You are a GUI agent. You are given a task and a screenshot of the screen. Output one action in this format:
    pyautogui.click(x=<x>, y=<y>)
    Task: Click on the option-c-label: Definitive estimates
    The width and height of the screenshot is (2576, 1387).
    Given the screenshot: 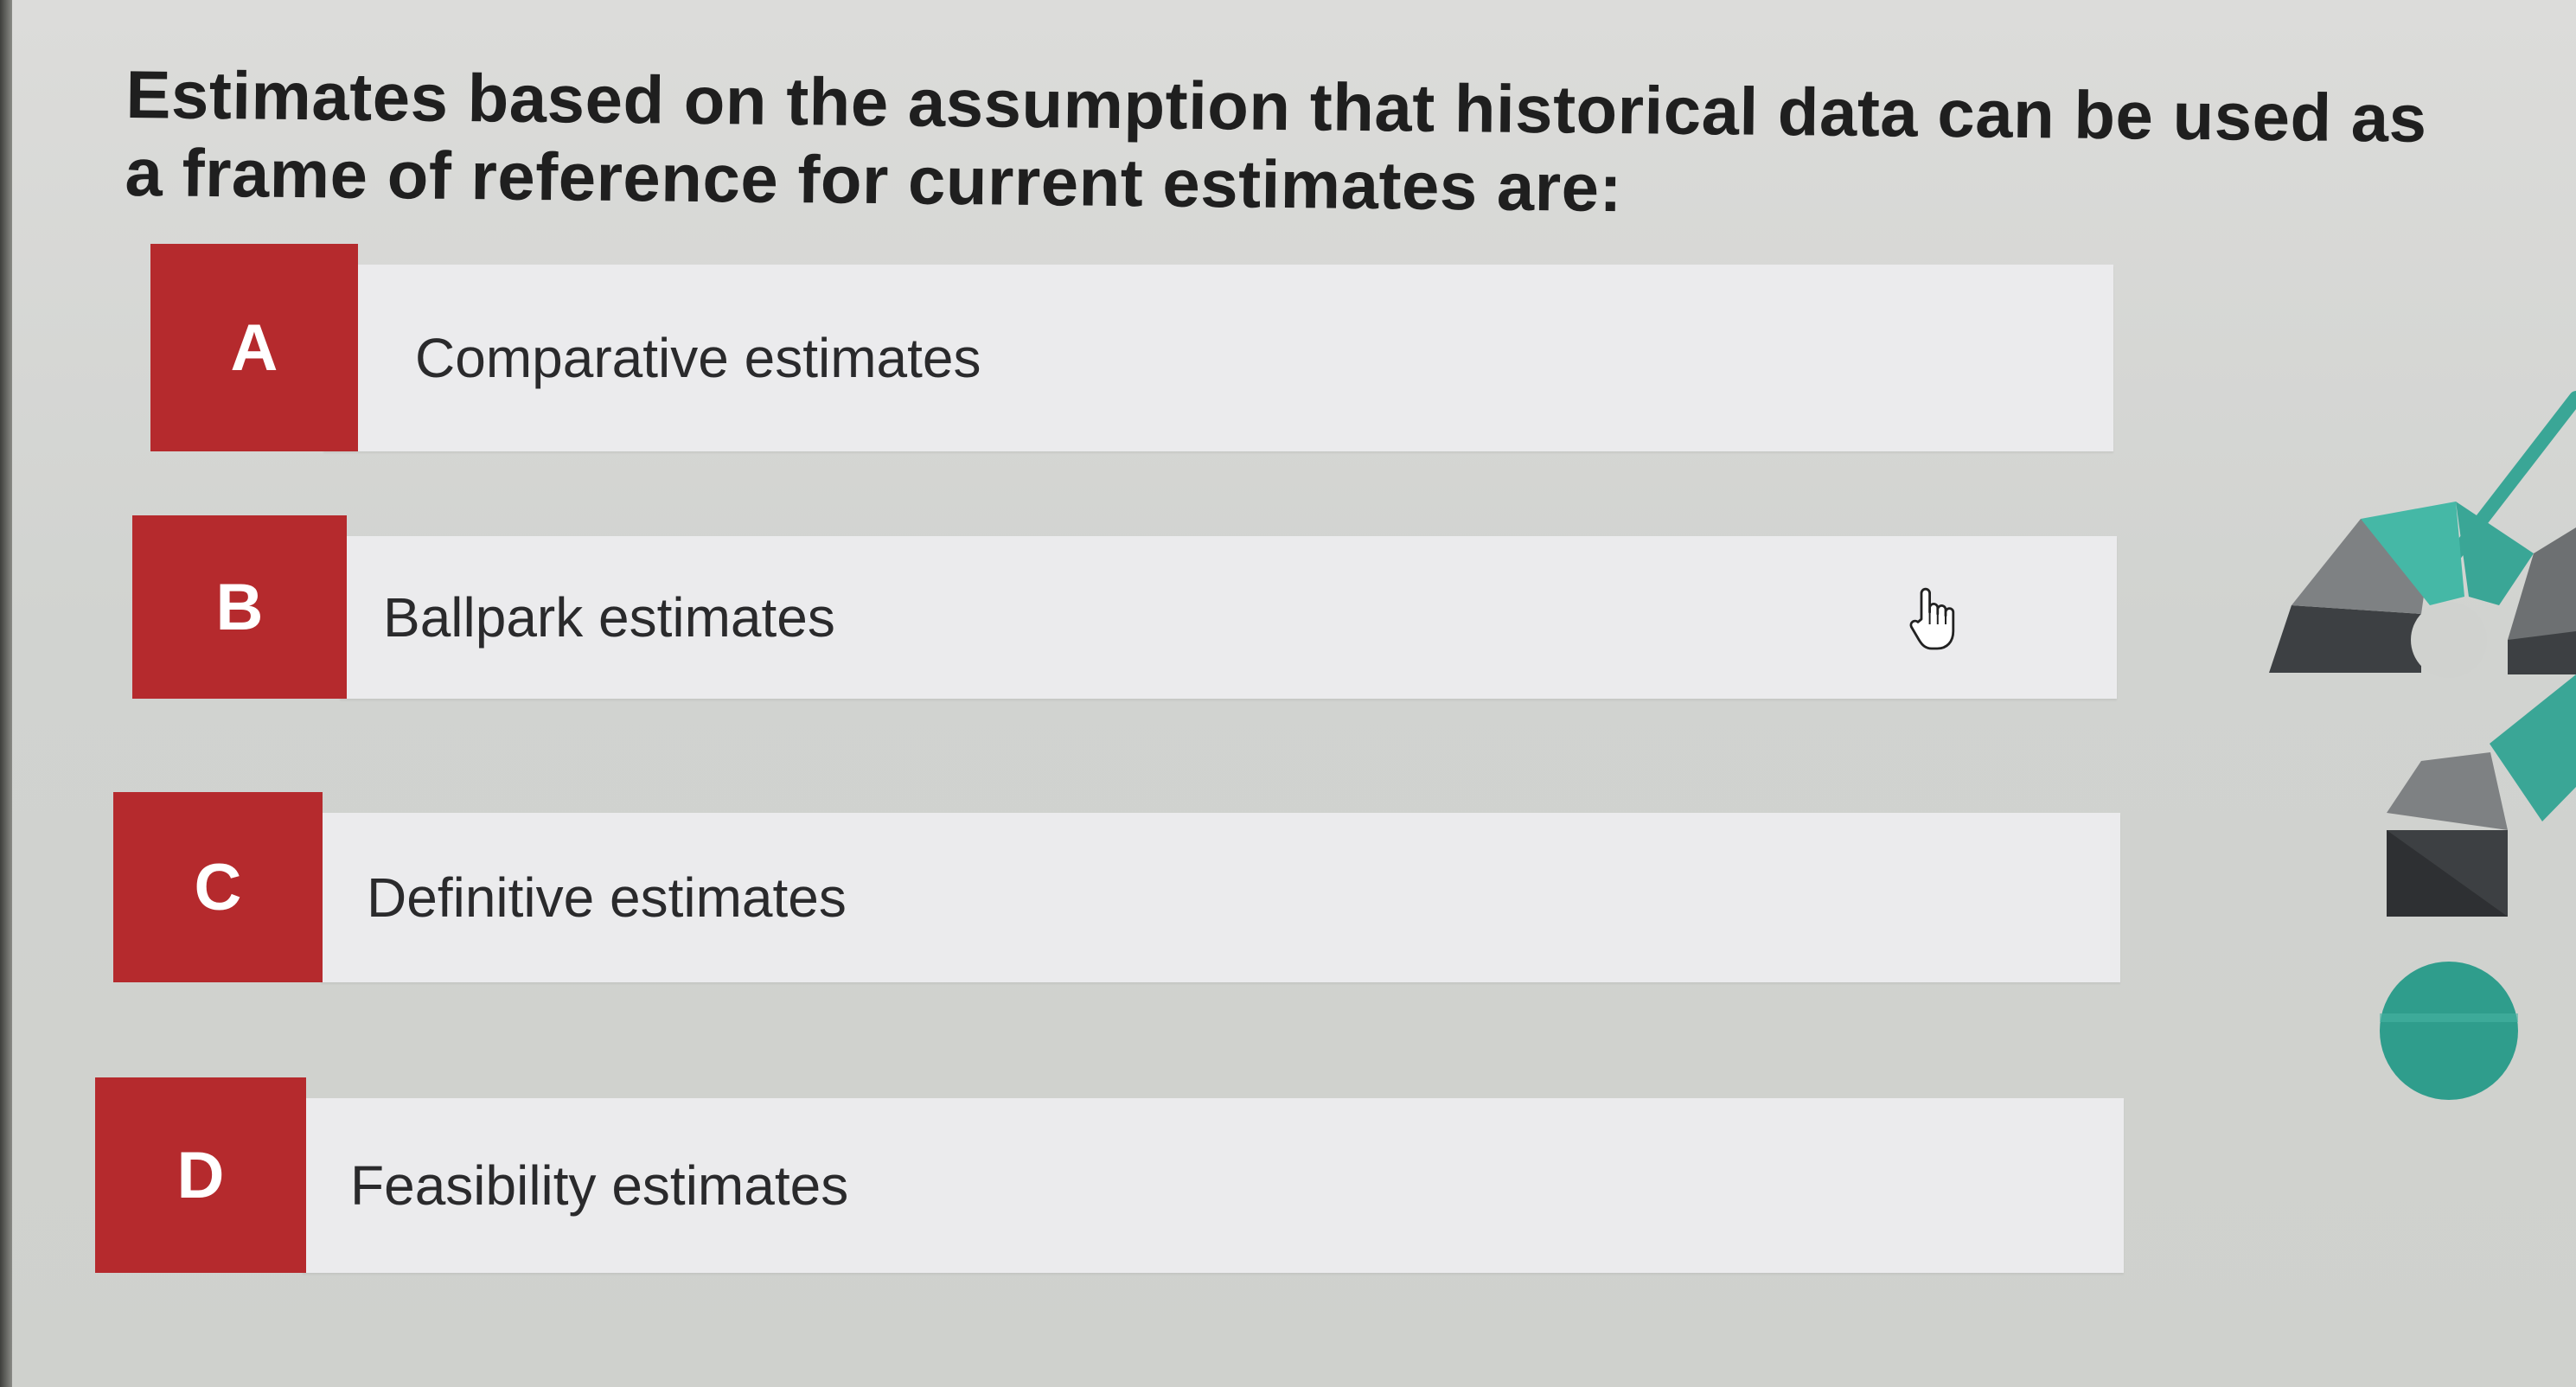 What is the action you would take?
    pyautogui.click(x=607, y=898)
    